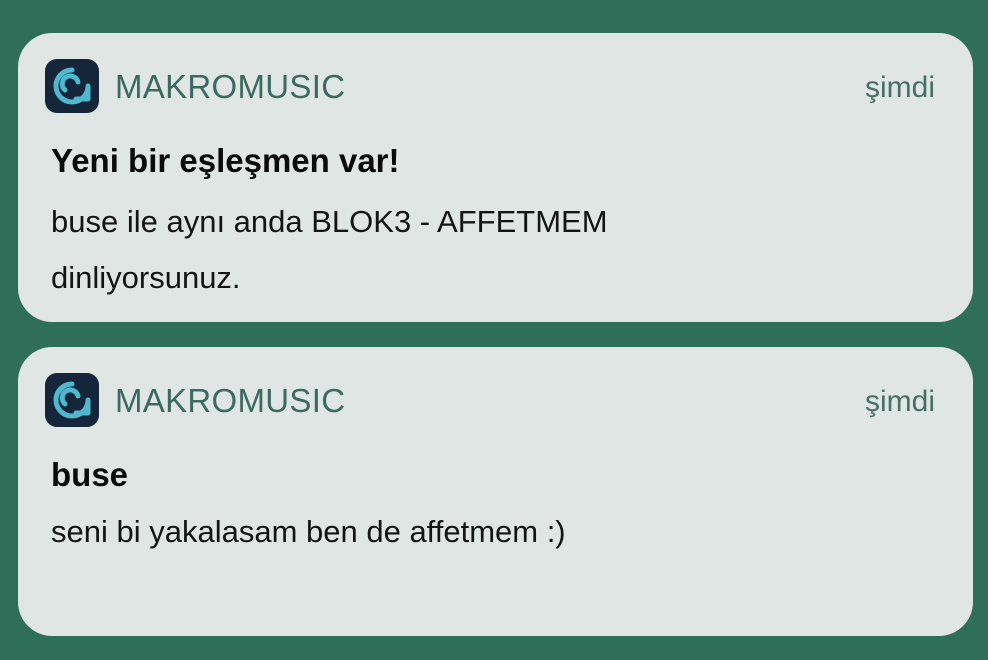  I want to click on notification-title: Yeni bir eşleşmen var!, so click(225, 160).